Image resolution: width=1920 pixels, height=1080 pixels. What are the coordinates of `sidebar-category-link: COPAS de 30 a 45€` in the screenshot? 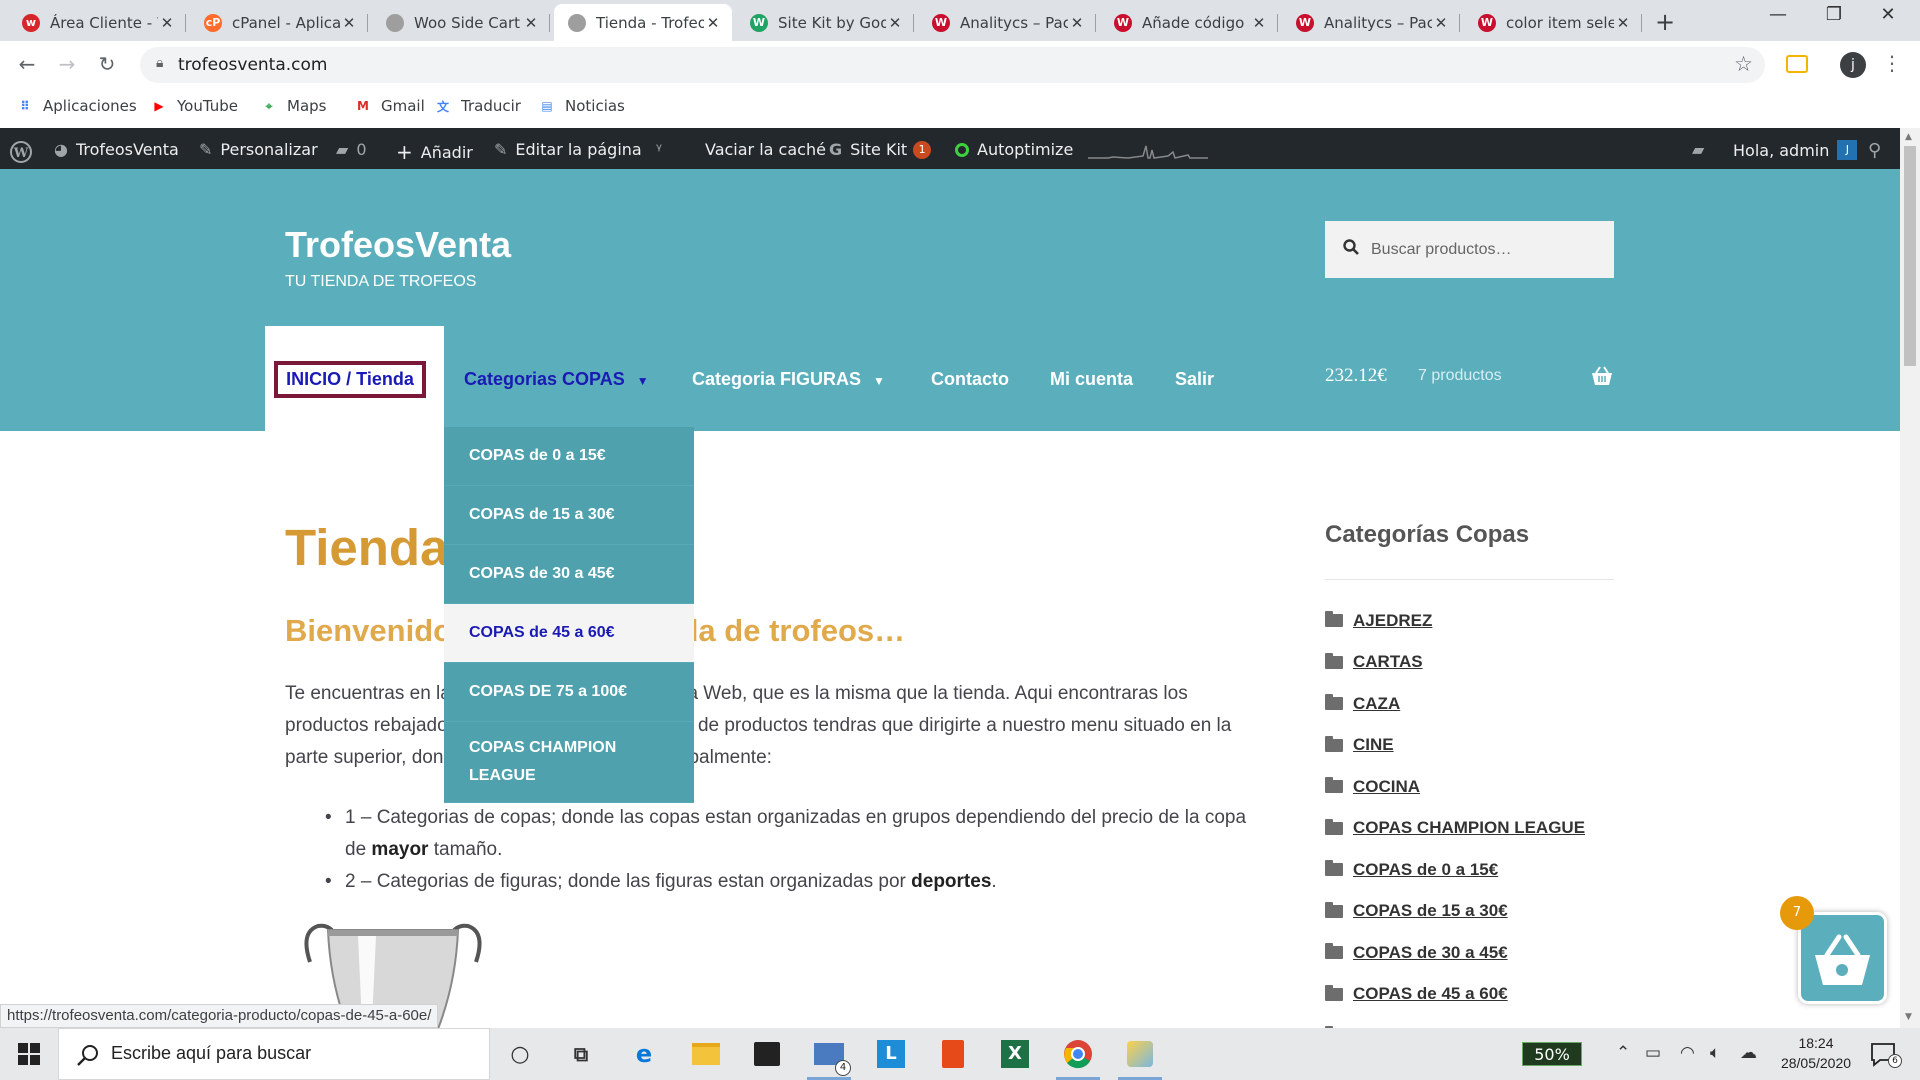 It's located at (1430, 953).